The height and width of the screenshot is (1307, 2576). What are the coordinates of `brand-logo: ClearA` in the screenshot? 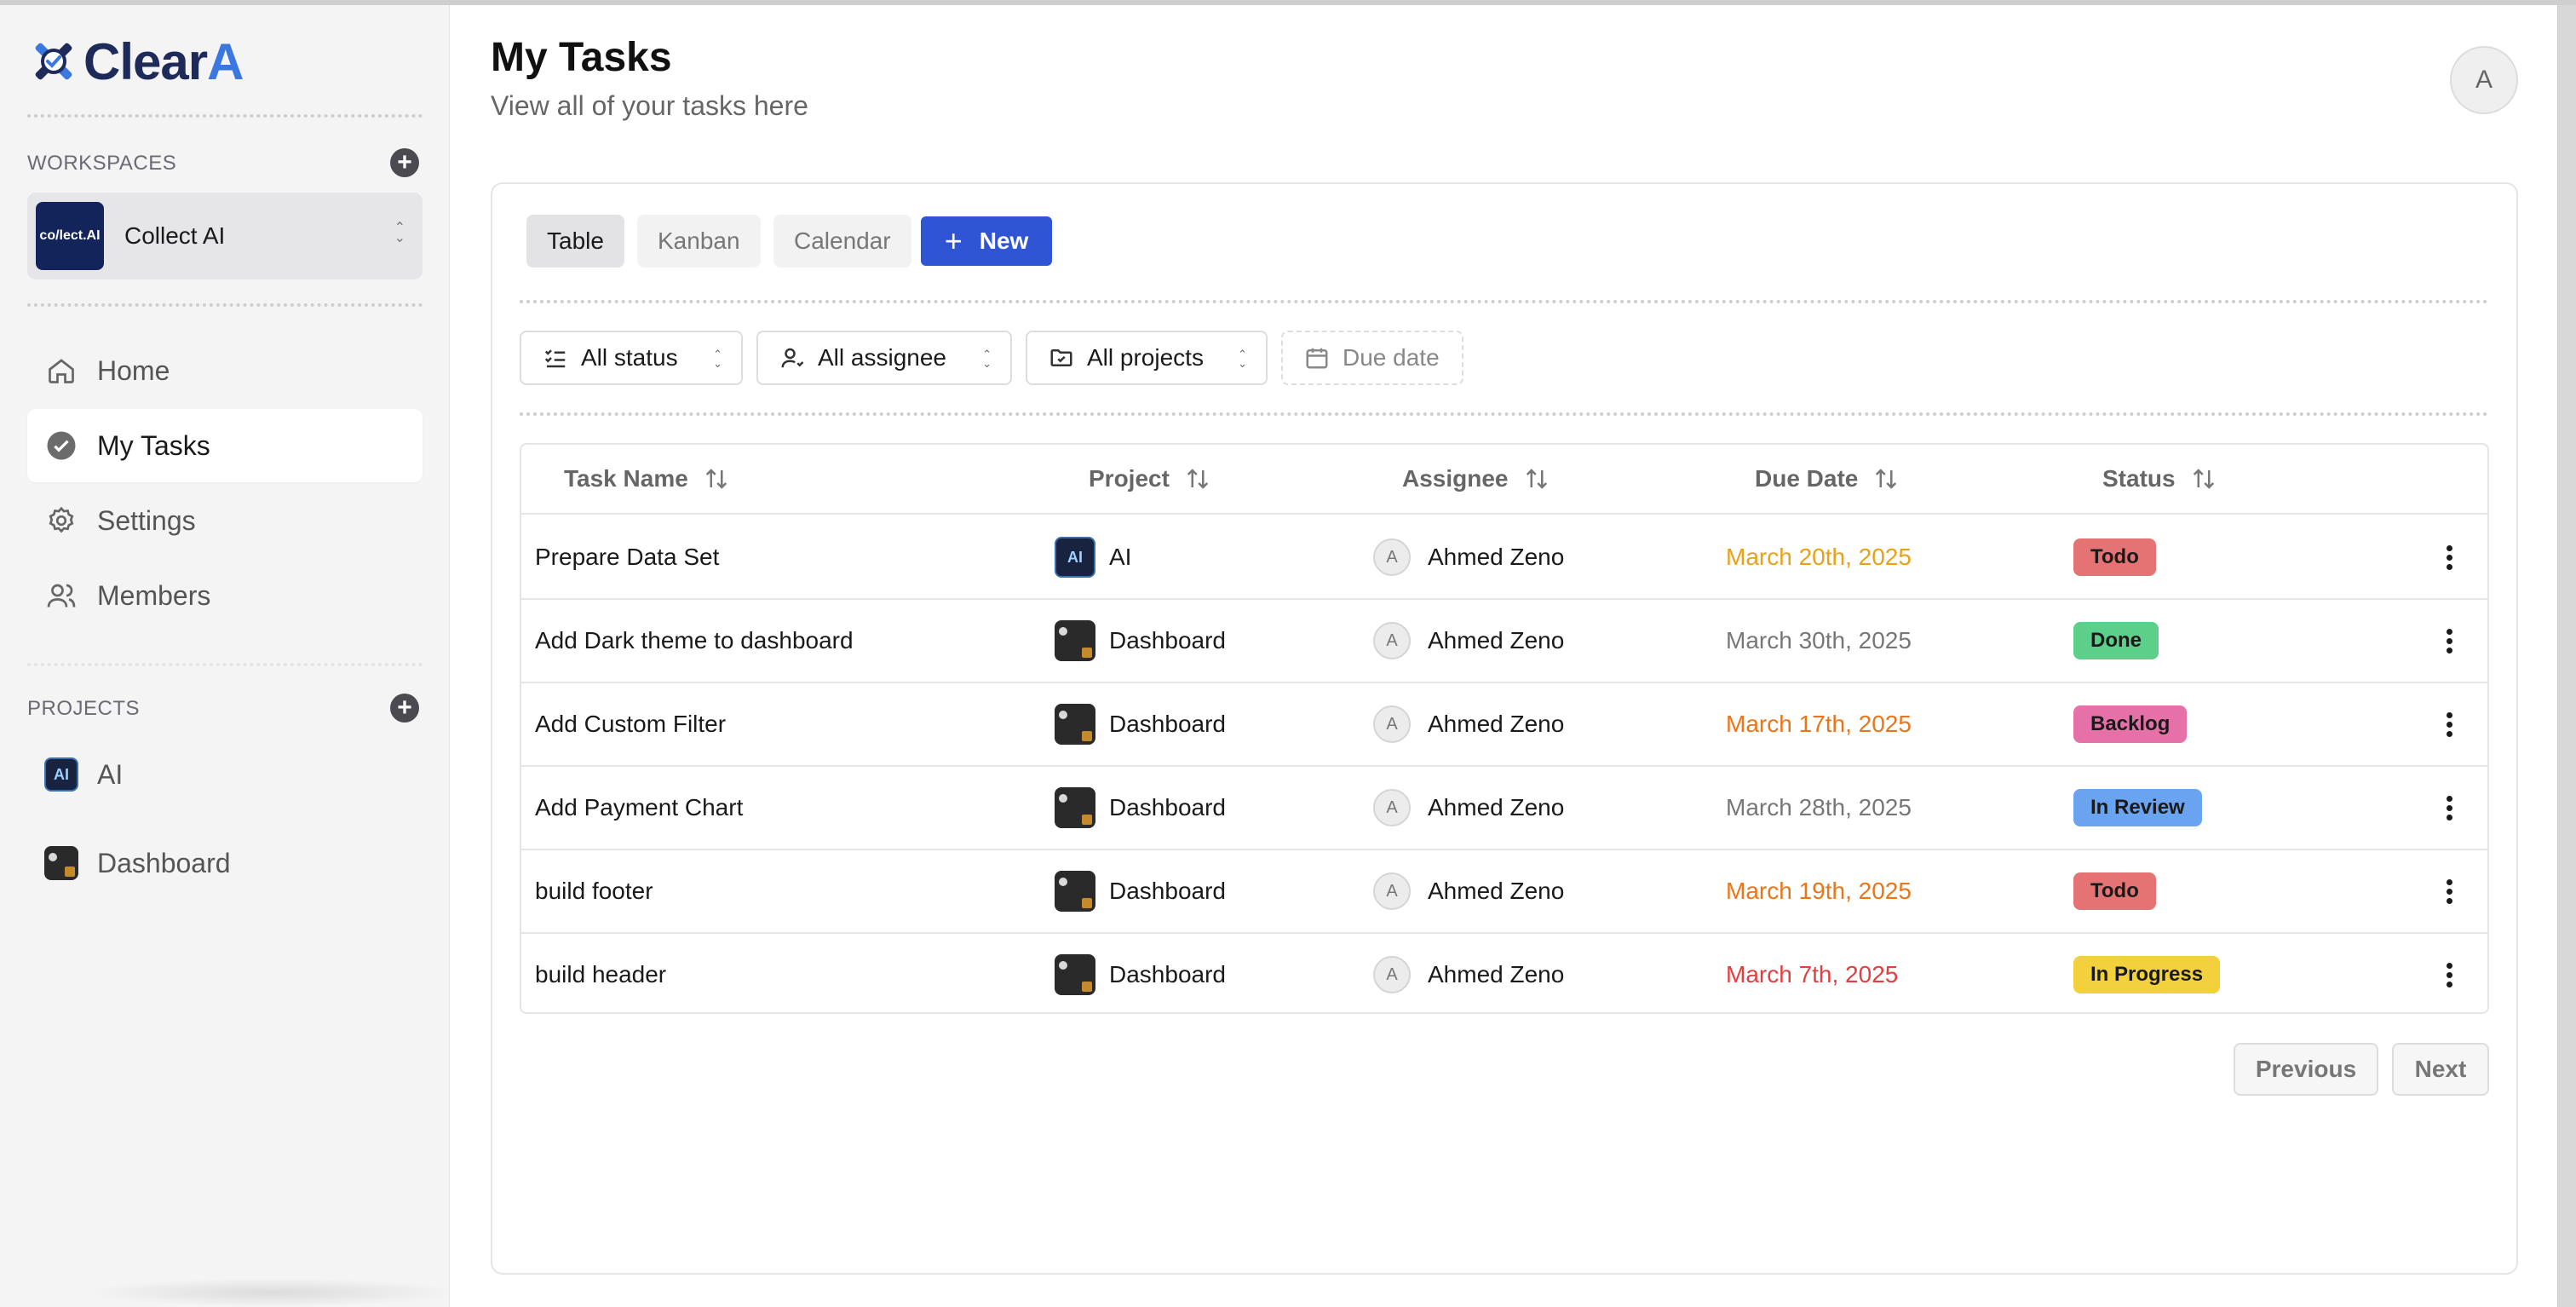 It's located at (136, 61).